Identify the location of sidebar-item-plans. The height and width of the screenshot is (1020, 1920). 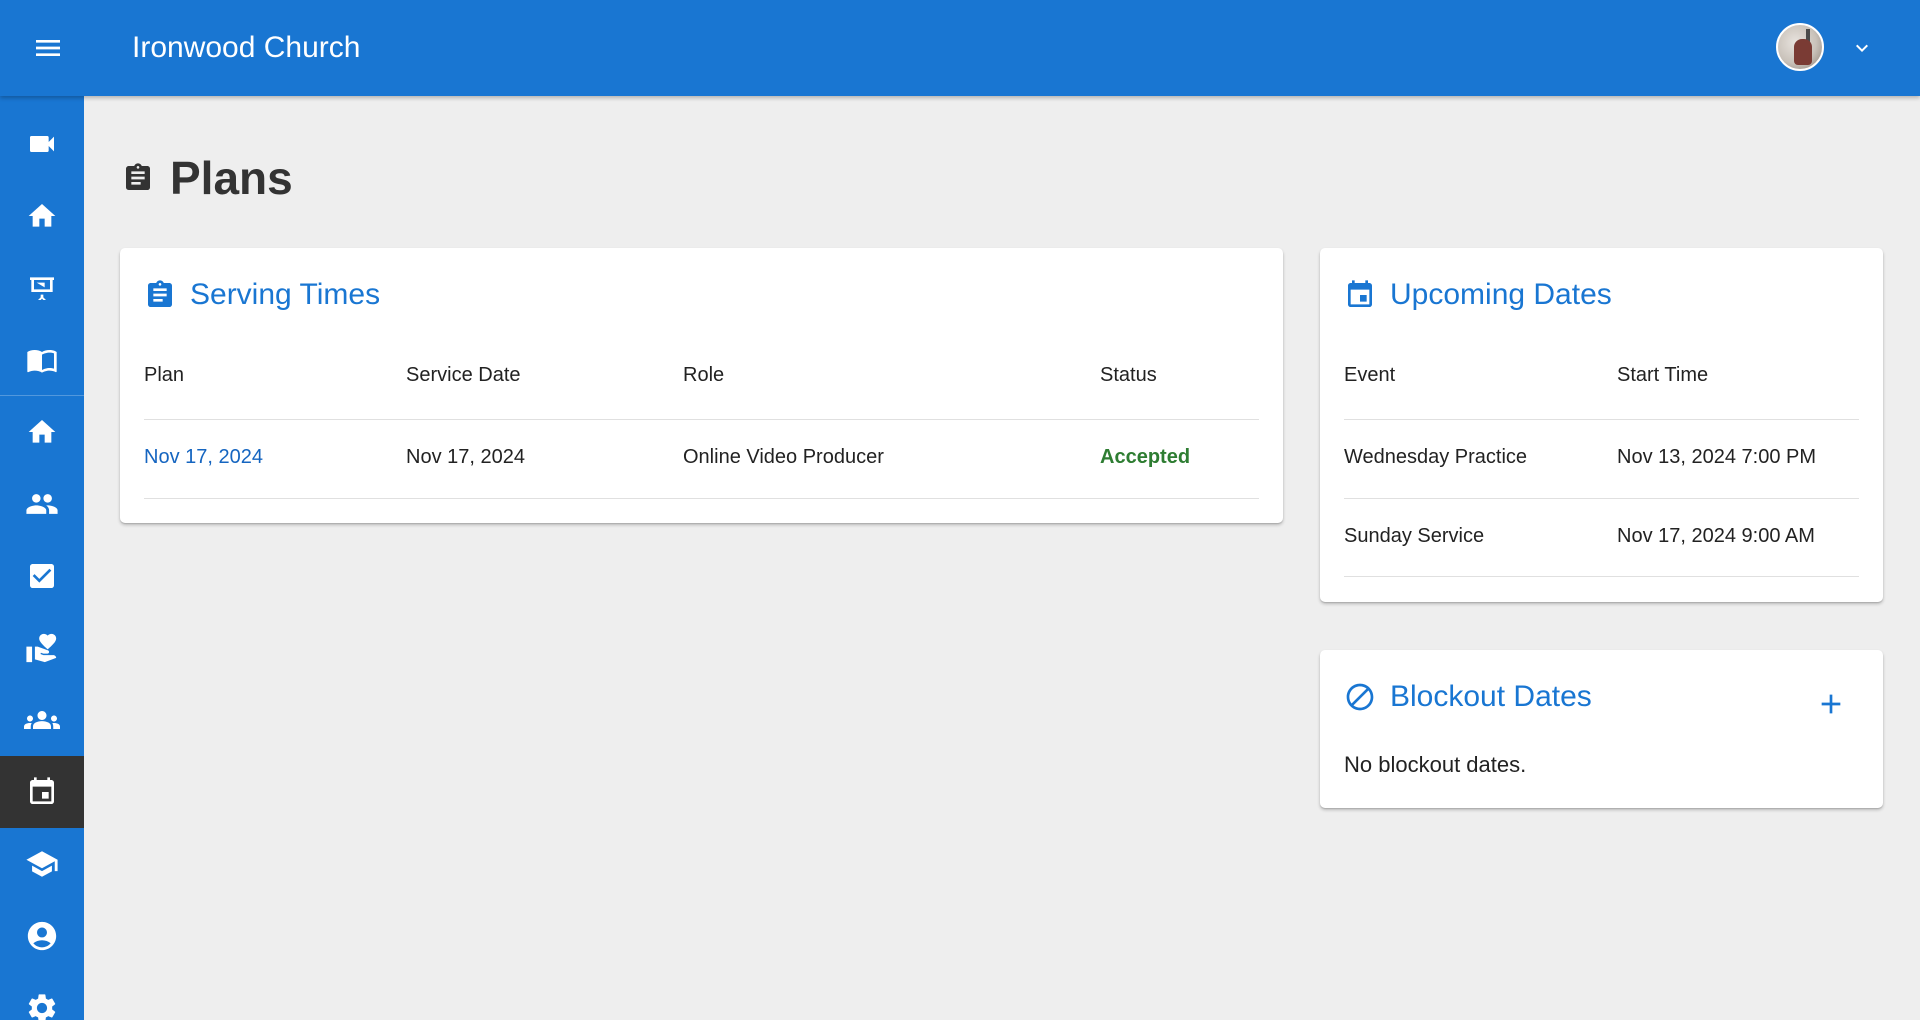
(42, 792).